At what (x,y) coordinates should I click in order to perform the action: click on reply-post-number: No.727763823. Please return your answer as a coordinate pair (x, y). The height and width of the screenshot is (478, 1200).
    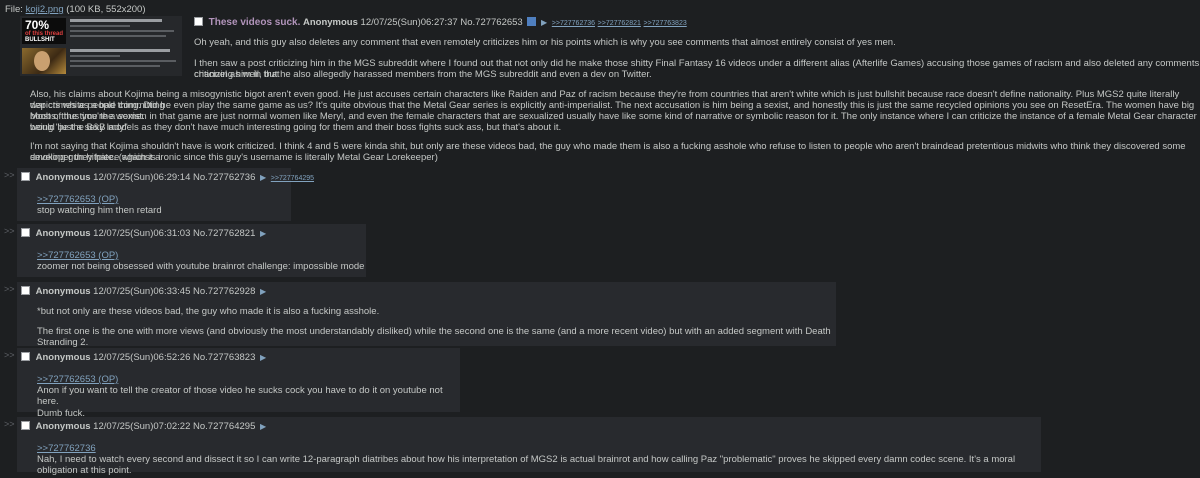
    Looking at the image, I should click on (224, 357).